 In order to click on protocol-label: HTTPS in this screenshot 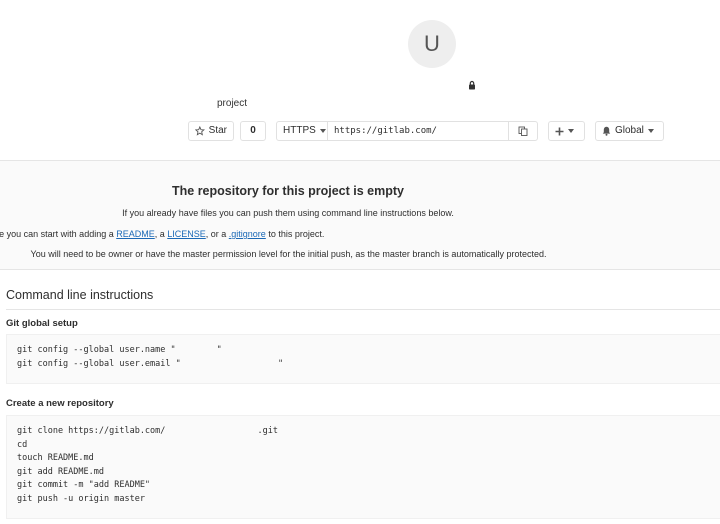, I will do `click(299, 130)`.